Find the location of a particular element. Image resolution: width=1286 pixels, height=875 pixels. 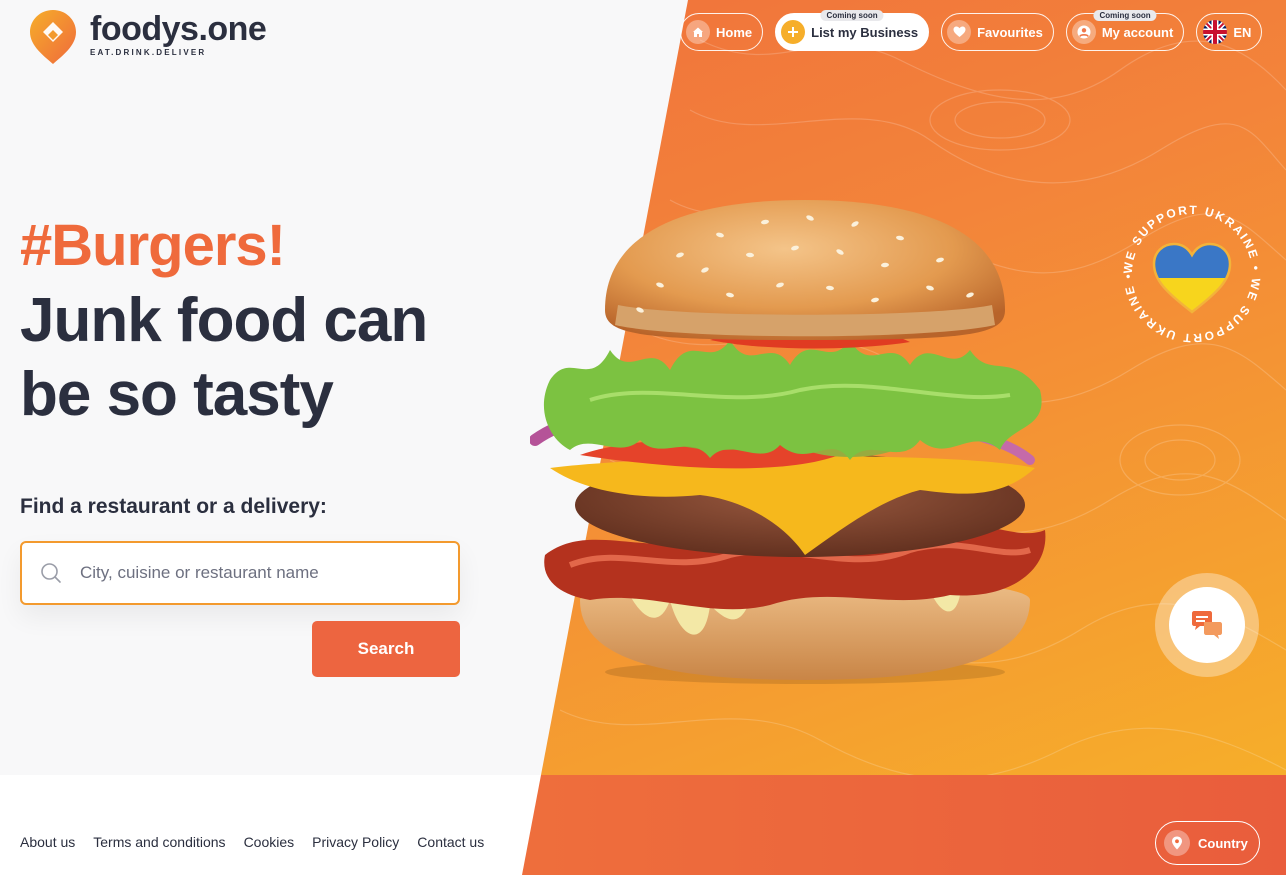

footer-link-privacy: Privacy Policy is located at coordinates (355, 842).